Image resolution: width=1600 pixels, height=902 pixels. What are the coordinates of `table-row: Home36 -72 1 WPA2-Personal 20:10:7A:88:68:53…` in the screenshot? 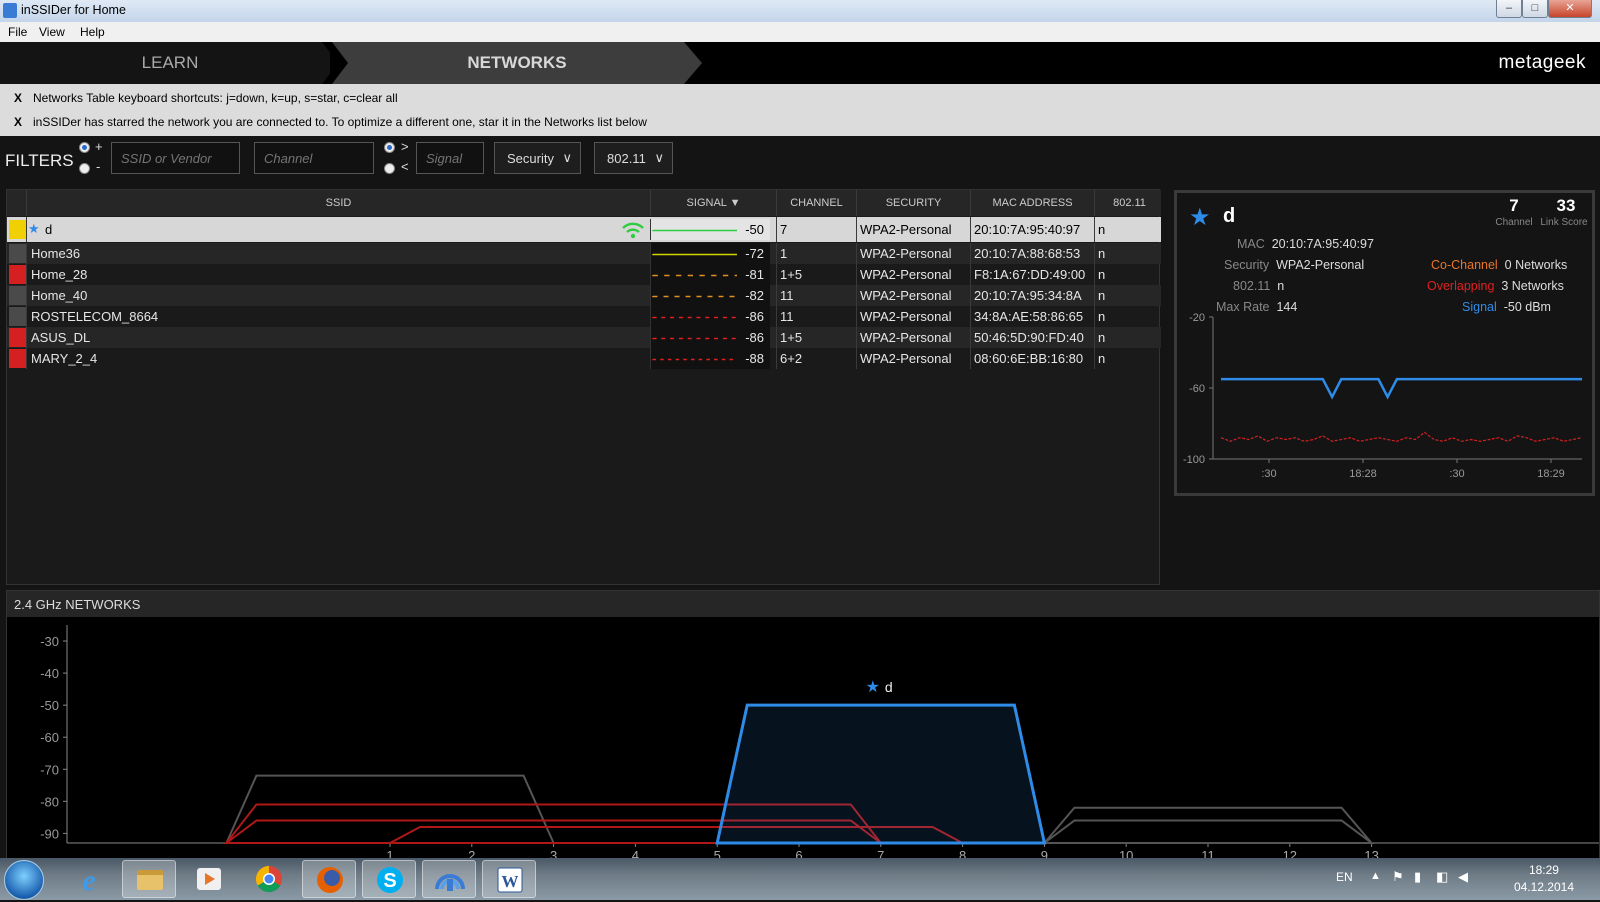 It's located at (584, 253).